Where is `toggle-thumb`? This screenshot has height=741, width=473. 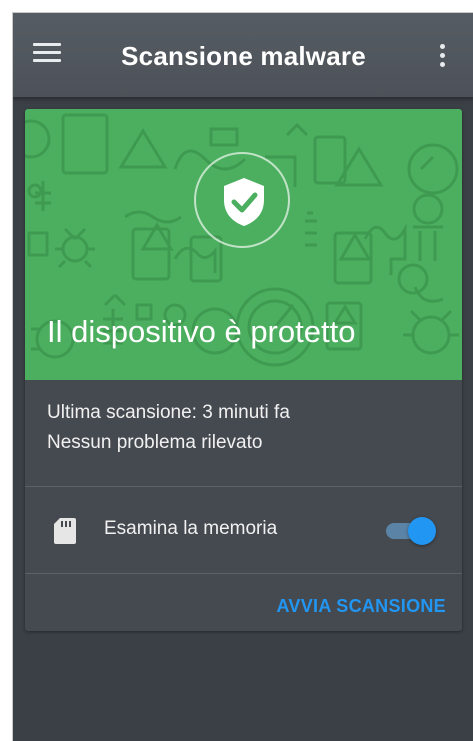
toggle-thumb is located at coordinates (422, 531).